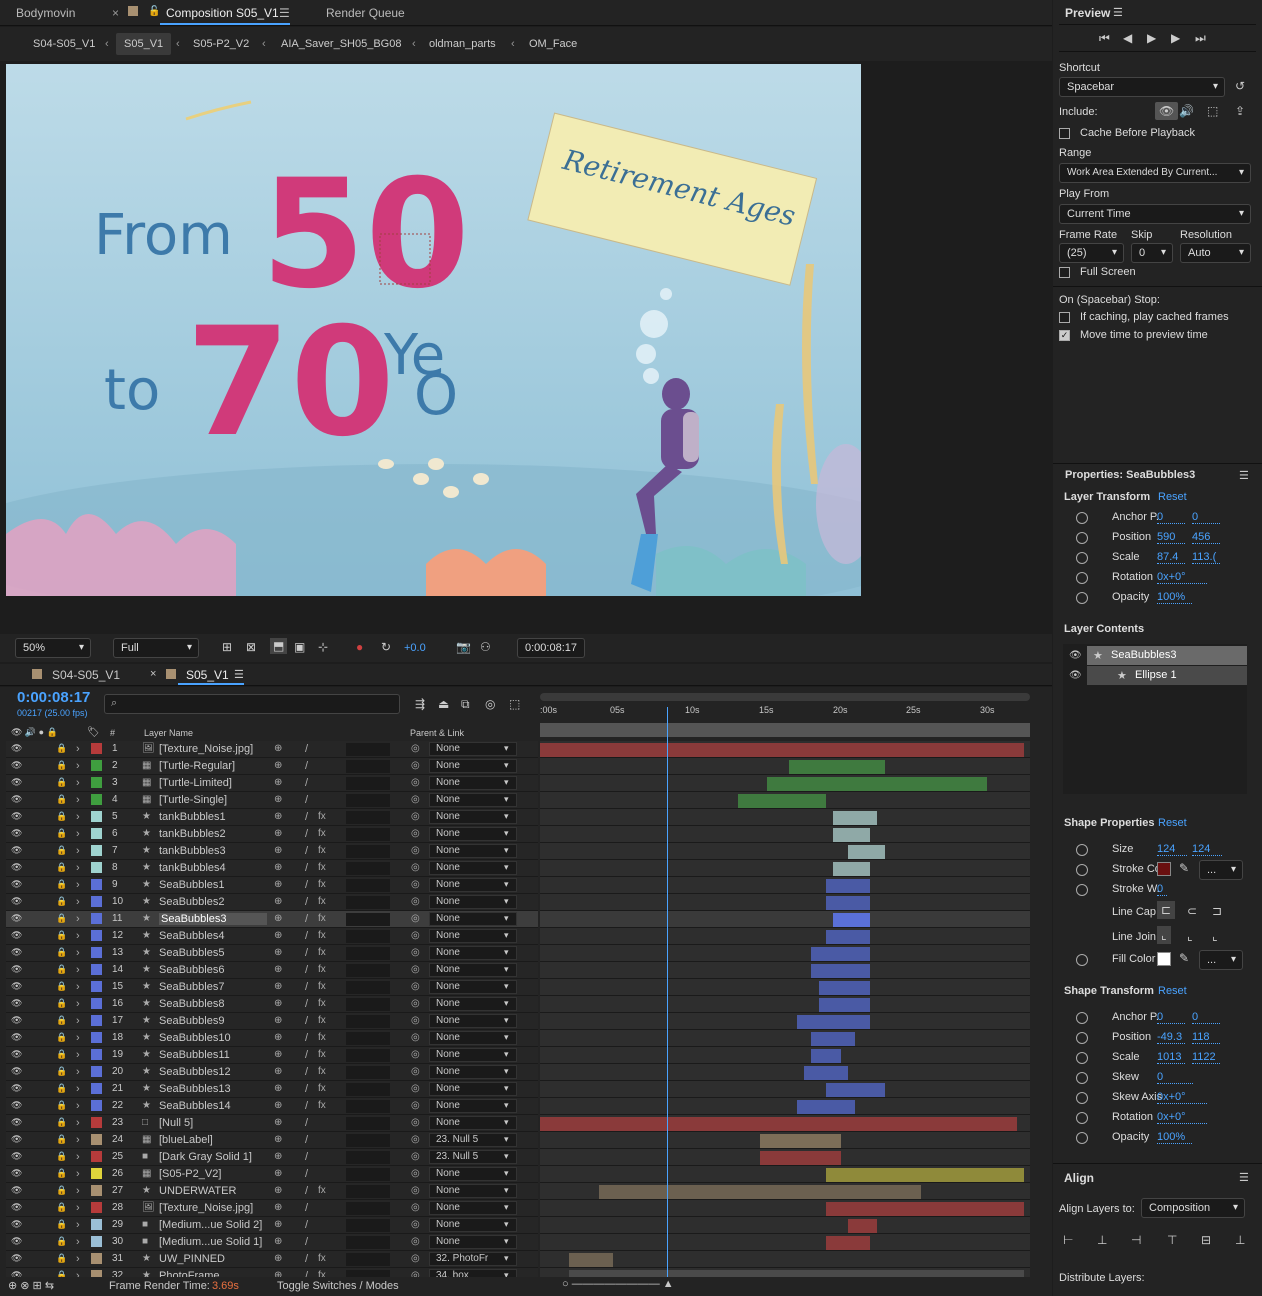  What do you see at coordinates (1217, 911) in the screenshot?
I see `projecting-cap-icon: ⊐` at bounding box center [1217, 911].